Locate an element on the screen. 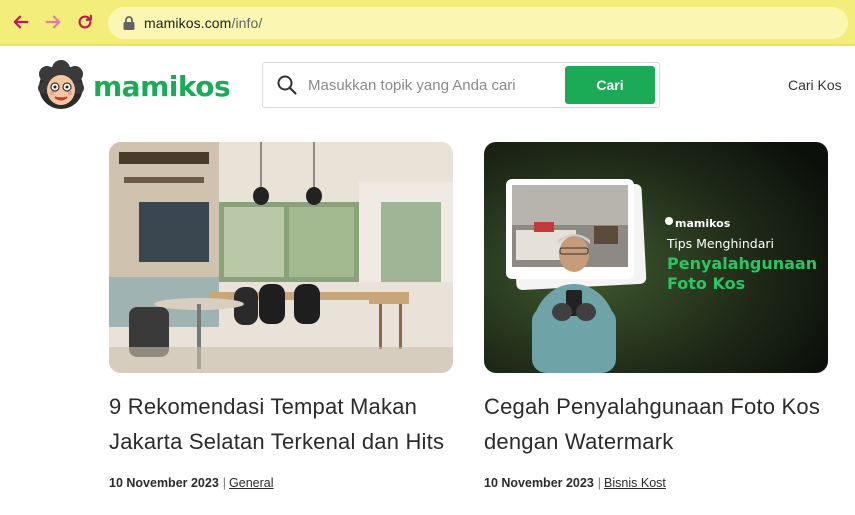 Image resolution: width=855 pixels, height=515 pixels. mascot-logo-icon is located at coordinates (61, 84).